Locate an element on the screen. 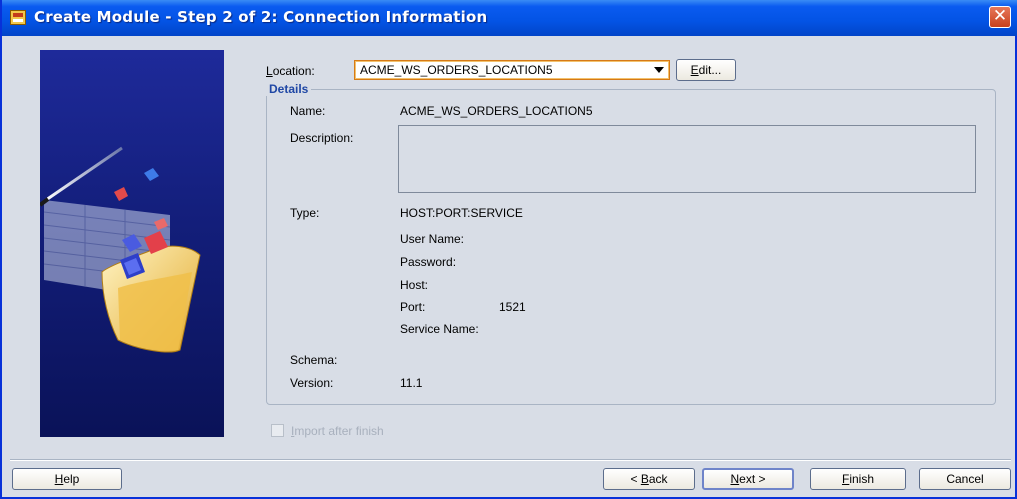 This screenshot has height=499, width=1017. next-mnemonic: N is located at coordinates (735, 479).